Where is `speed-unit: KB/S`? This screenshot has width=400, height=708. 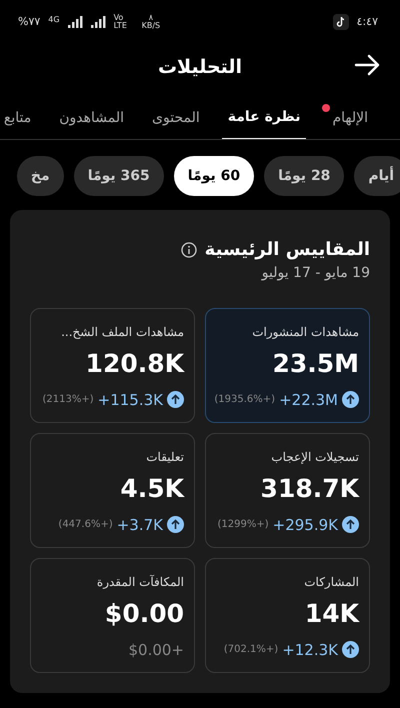 speed-unit: KB/S is located at coordinates (151, 26).